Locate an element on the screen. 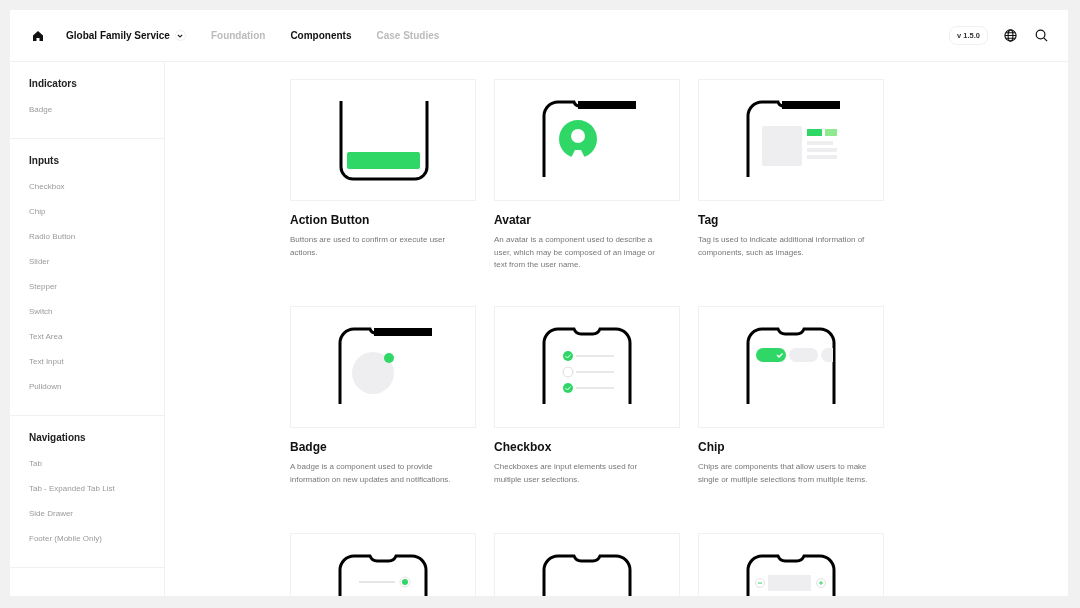  card-title: Action Button is located at coordinates (330, 220).